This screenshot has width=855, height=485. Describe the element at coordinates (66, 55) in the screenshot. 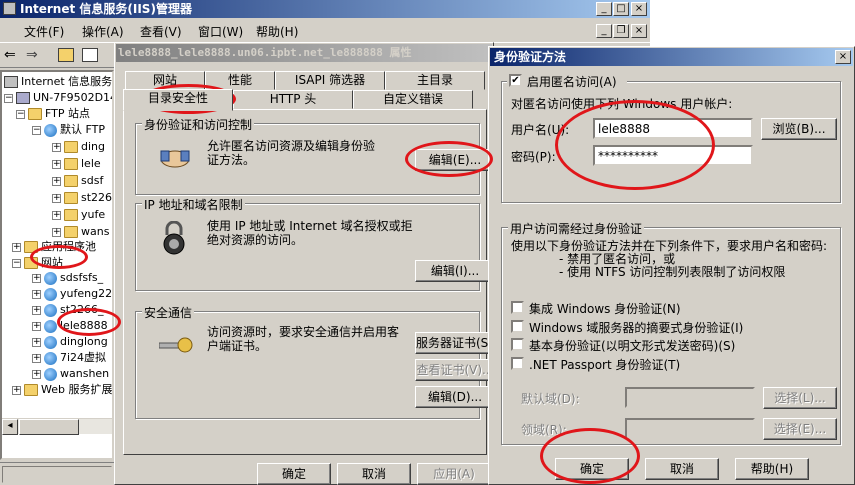

I see `up-folder-icon` at that location.